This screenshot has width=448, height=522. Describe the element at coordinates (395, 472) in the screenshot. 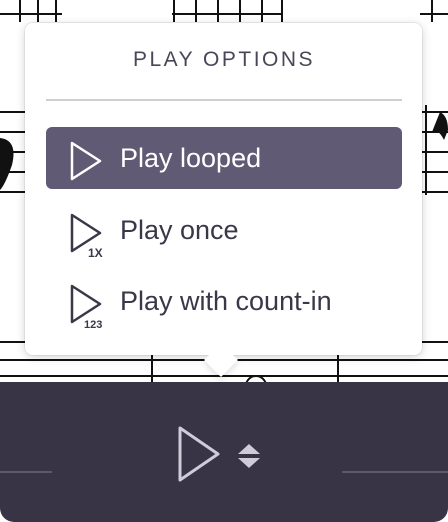

I see `toolbar-divider-right` at that location.